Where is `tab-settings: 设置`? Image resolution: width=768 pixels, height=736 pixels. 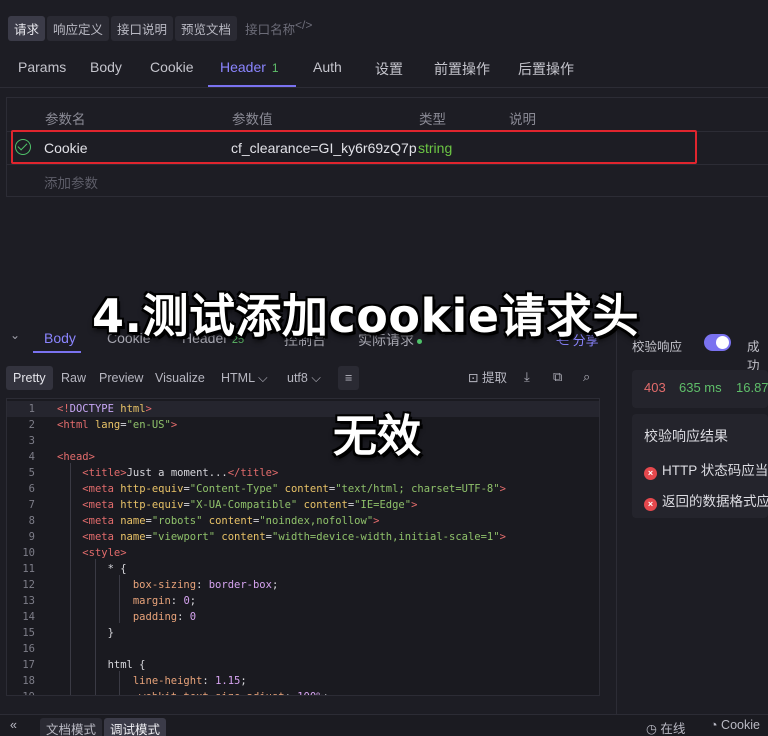 tab-settings: 设置 is located at coordinates (389, 69).